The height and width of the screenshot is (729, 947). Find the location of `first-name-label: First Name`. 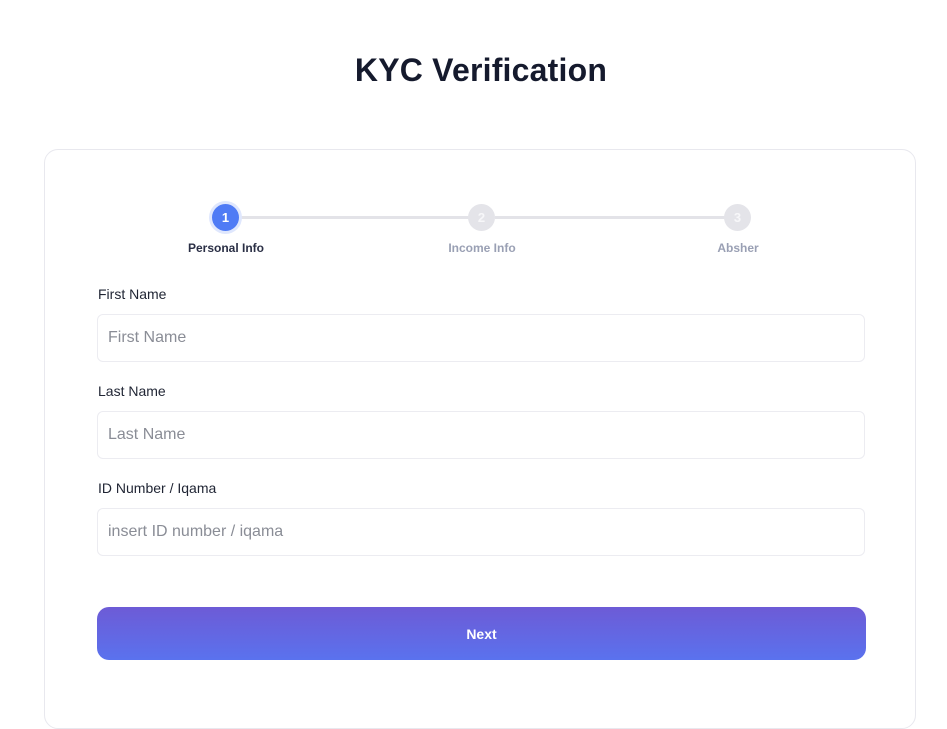

first-name-label: First Name is located at coordinates (132, 294).